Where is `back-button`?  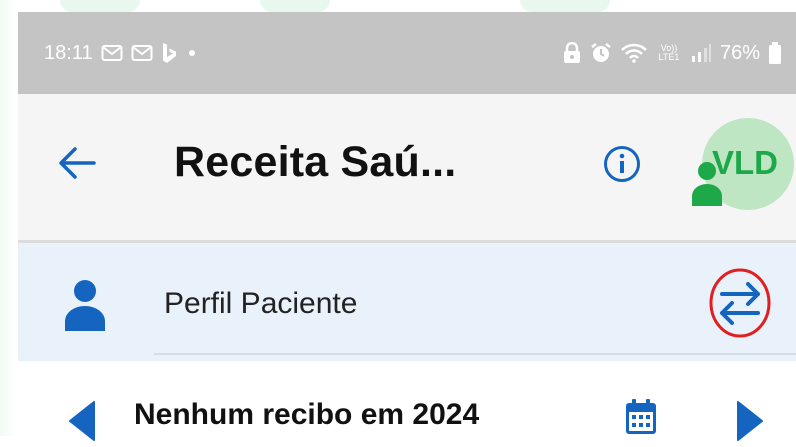
back-button is located at coordinates (77, 163).